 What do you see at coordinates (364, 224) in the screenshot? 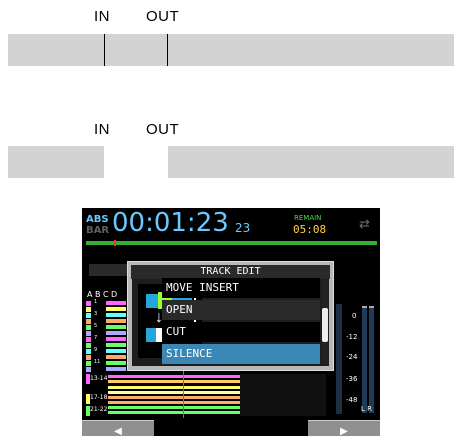
I see `repeat-icon: ⇄` at bounding box center [364, 224].